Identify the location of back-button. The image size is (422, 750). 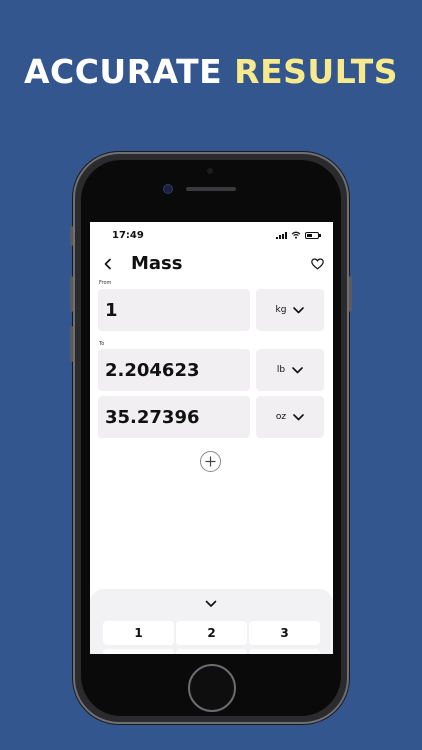
(108, 264).